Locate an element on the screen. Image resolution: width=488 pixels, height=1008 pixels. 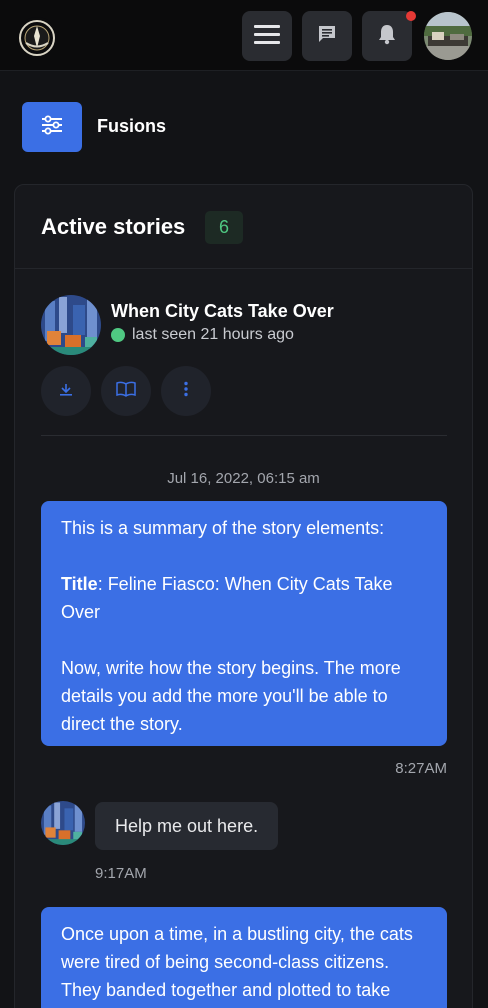
messages-button is located at coordinates (327, 36).